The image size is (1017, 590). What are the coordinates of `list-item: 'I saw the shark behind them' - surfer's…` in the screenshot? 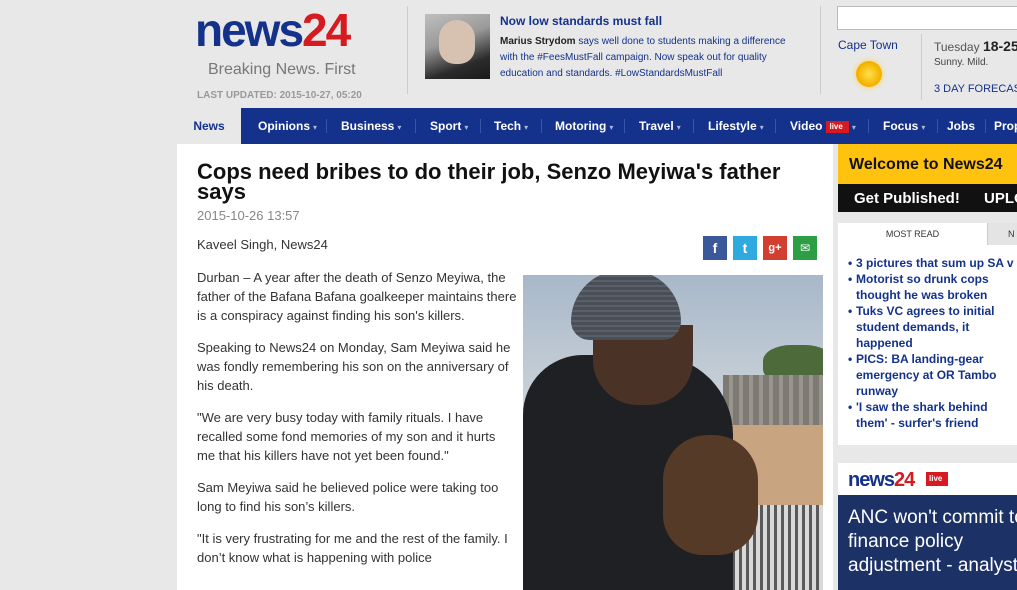 It's located at (932, 415).